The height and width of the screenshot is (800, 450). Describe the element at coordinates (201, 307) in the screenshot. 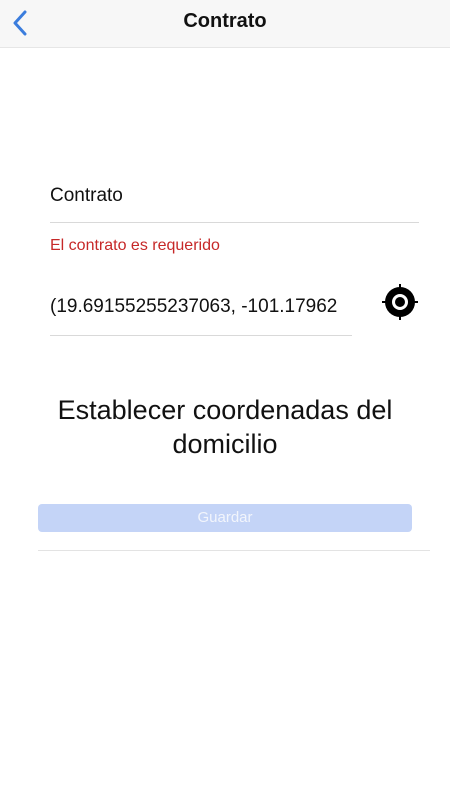

I see `coordinates-input` at that location.